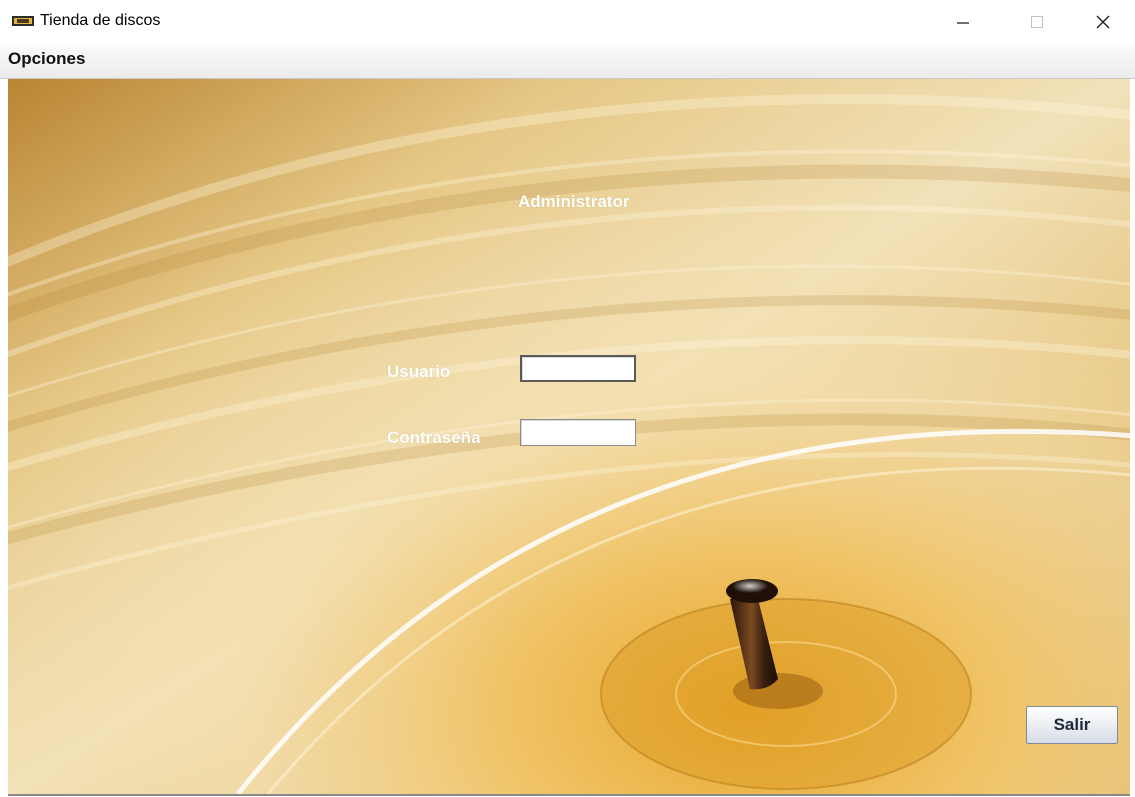  What do you see at coordinates (574, 201) in the screenshot?
I see `admin-heading: Administrator` at bounding box center [574, 201].